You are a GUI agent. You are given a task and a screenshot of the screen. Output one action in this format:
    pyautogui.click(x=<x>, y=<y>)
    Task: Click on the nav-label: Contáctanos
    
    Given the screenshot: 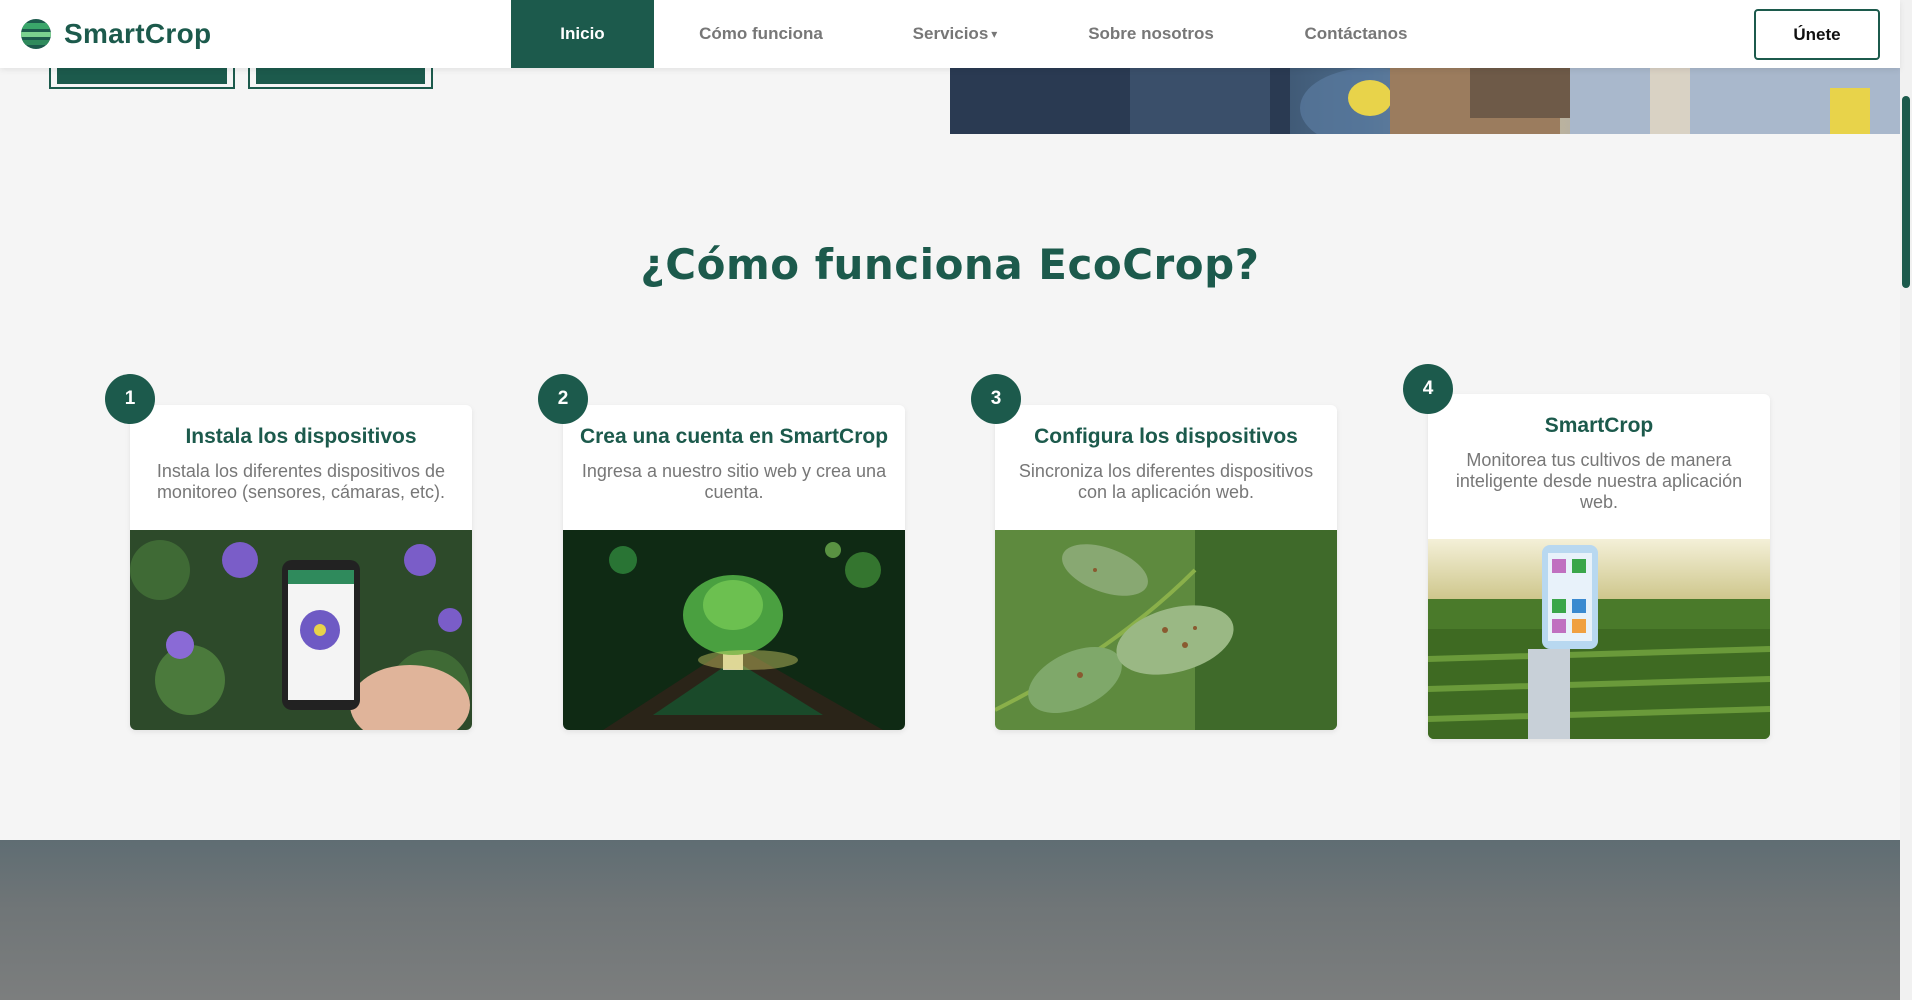 What is the action you would take?
    pyautogui.click(x=1356, y=33)
    